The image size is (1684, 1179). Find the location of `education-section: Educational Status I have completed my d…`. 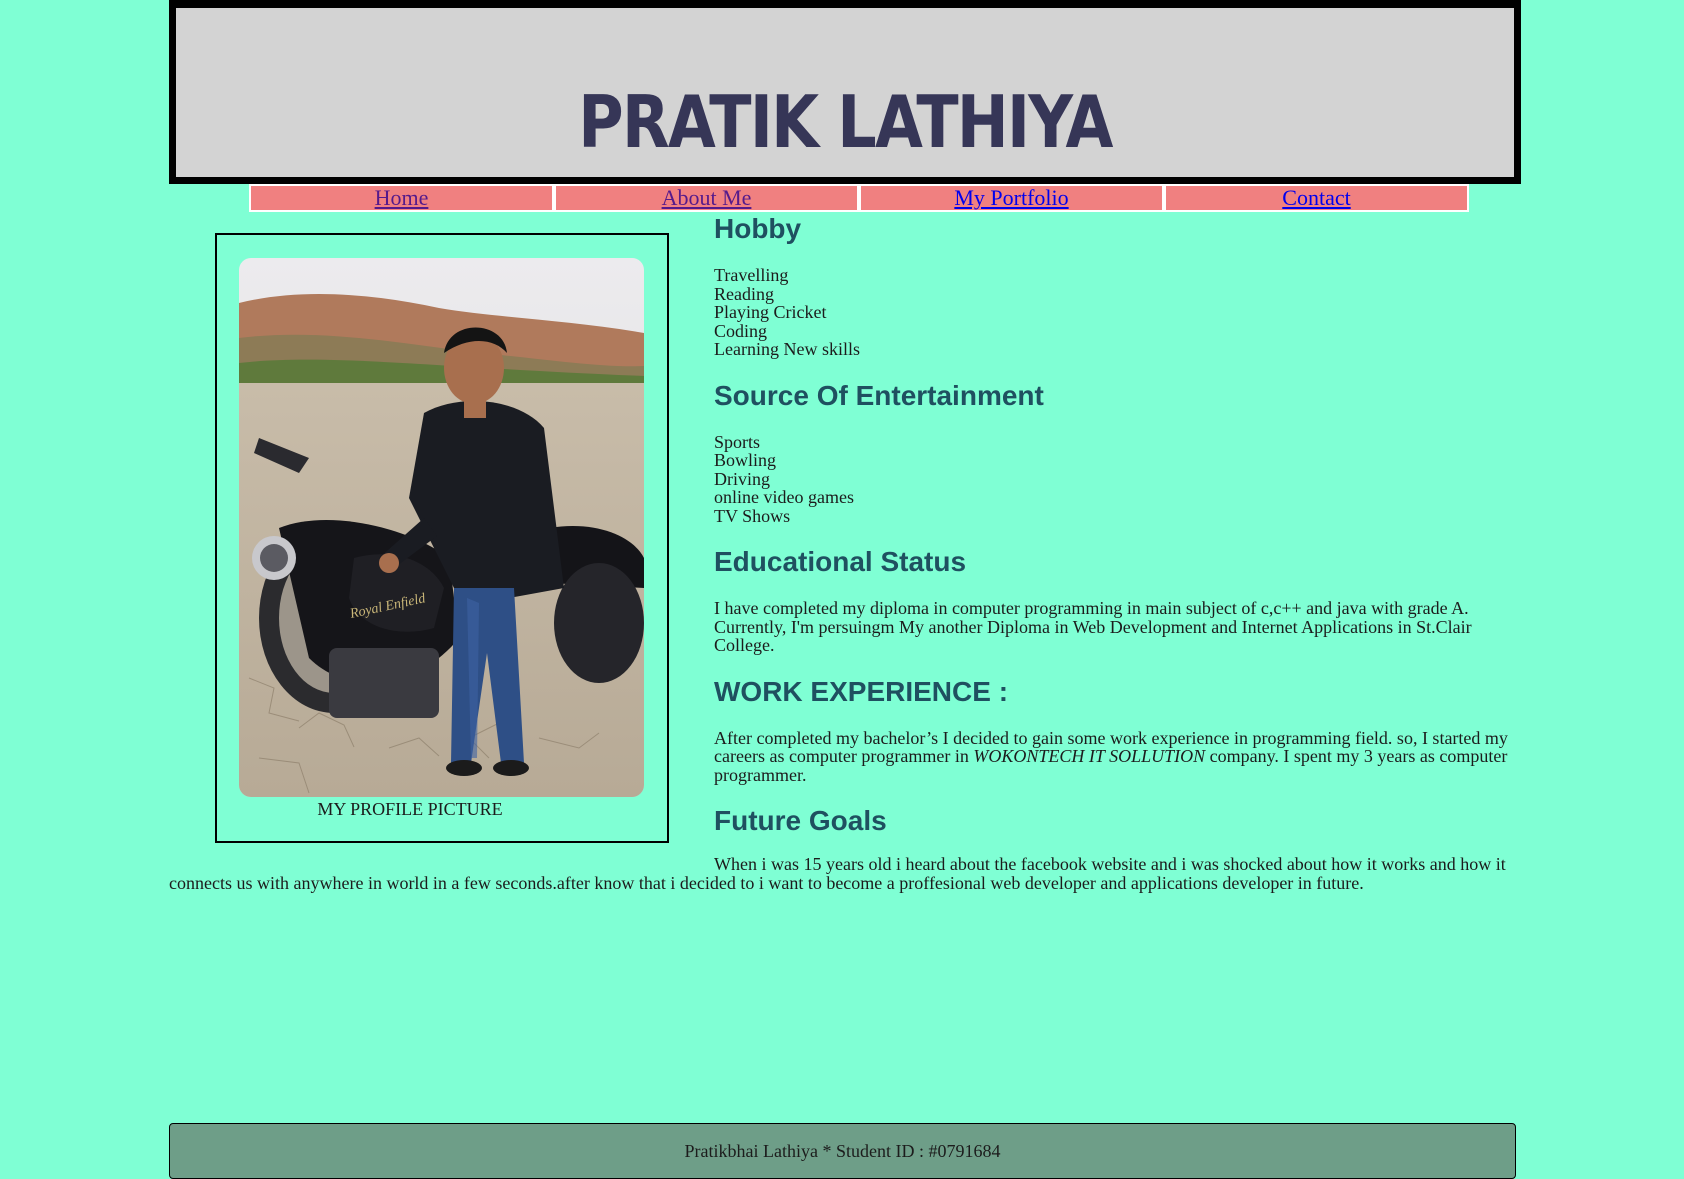

education-section: Educational Status I have completed my d… is located at coordinates (1114, 598).